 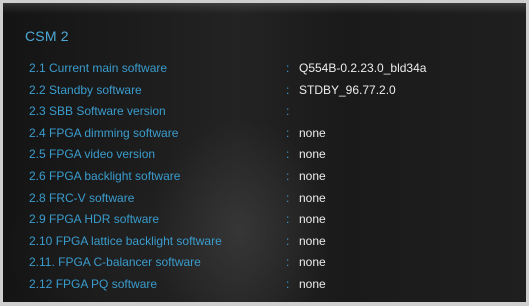 What do you see at coordinates (104, 132) in the screenshot?
I see `row-label: 2.4 FPGA dimming software` at bounding box center [104, 132].